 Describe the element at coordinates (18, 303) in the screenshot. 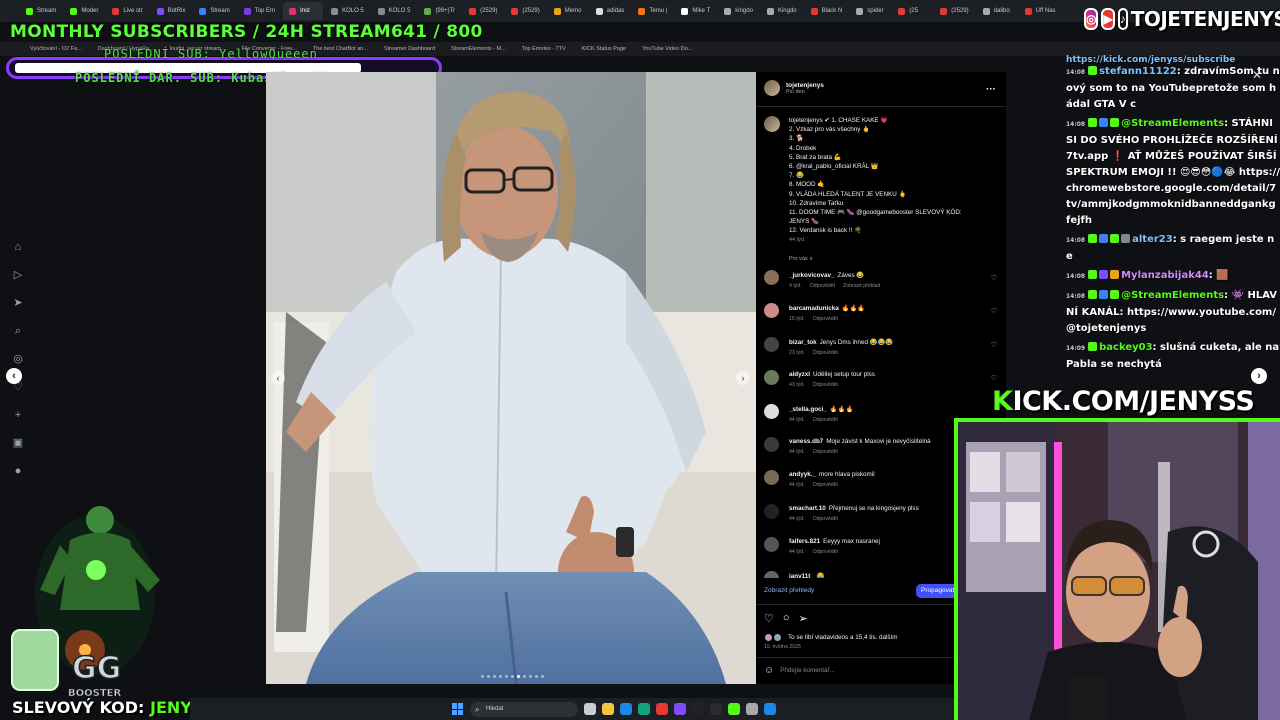

I see `send-icon: ➤` at that location.